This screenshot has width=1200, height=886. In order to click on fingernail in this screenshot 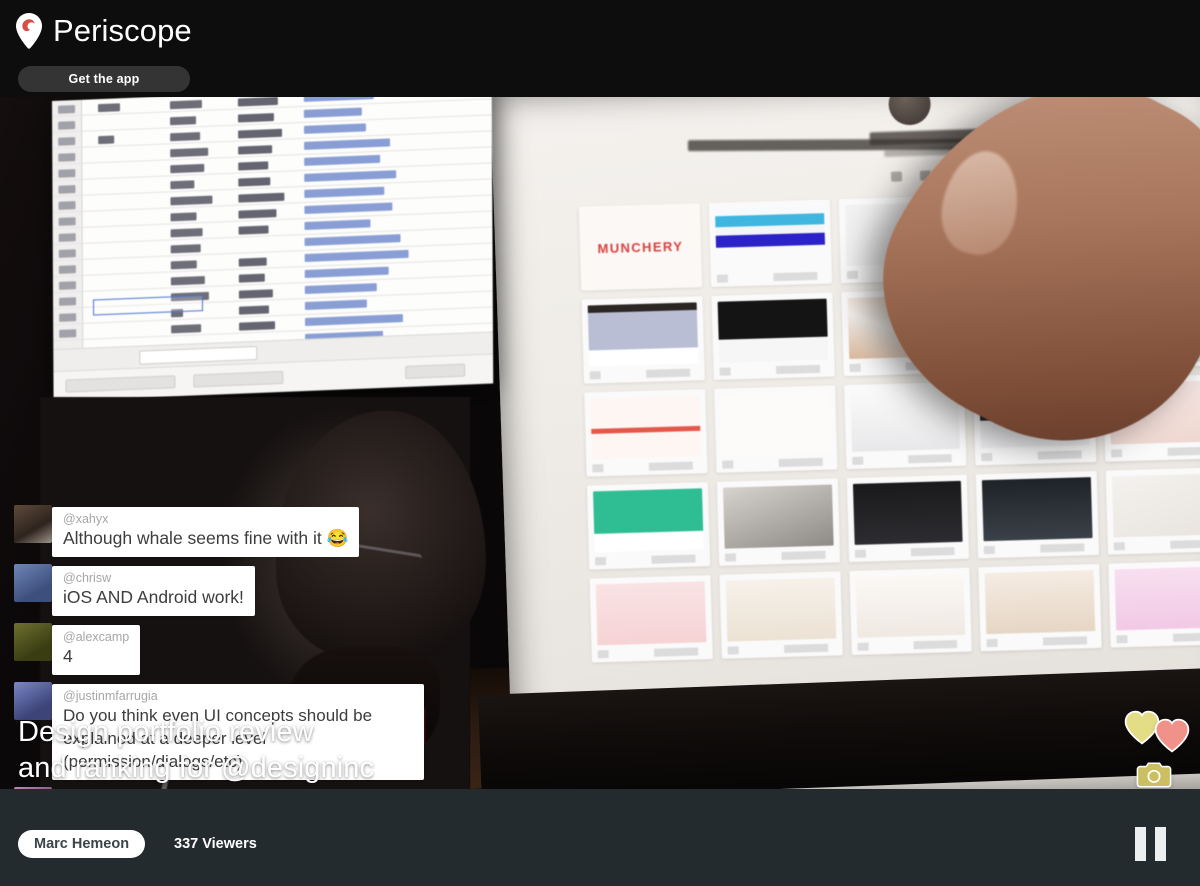, I will do `click(980, 202)`.